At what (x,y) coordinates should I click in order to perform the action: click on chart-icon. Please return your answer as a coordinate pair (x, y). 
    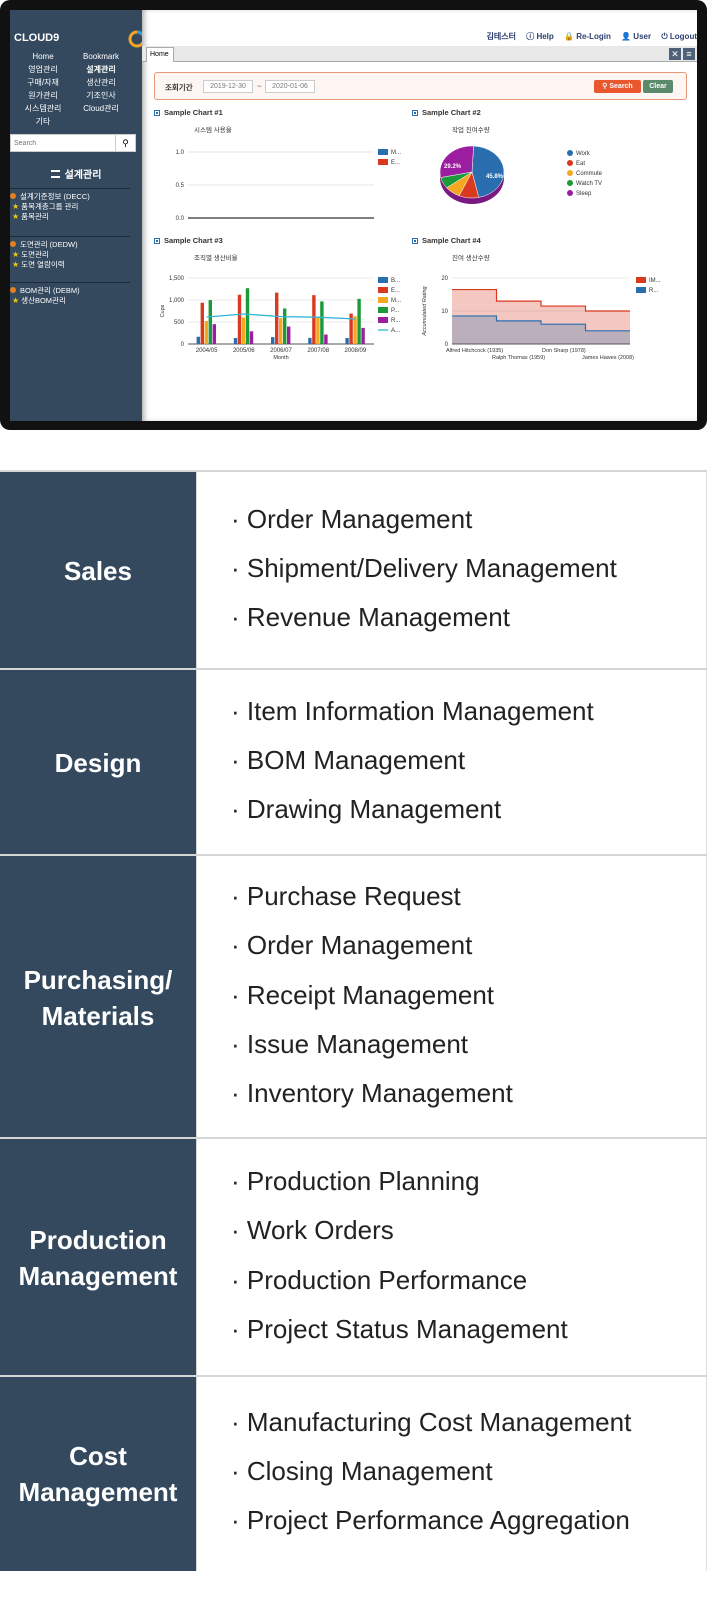
    Looking at the image, I should click on (157, 241).